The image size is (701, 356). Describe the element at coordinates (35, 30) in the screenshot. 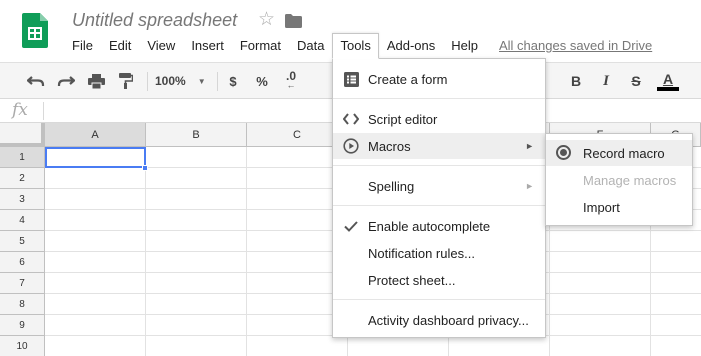

I see `sheets-logo-icon` at that location.